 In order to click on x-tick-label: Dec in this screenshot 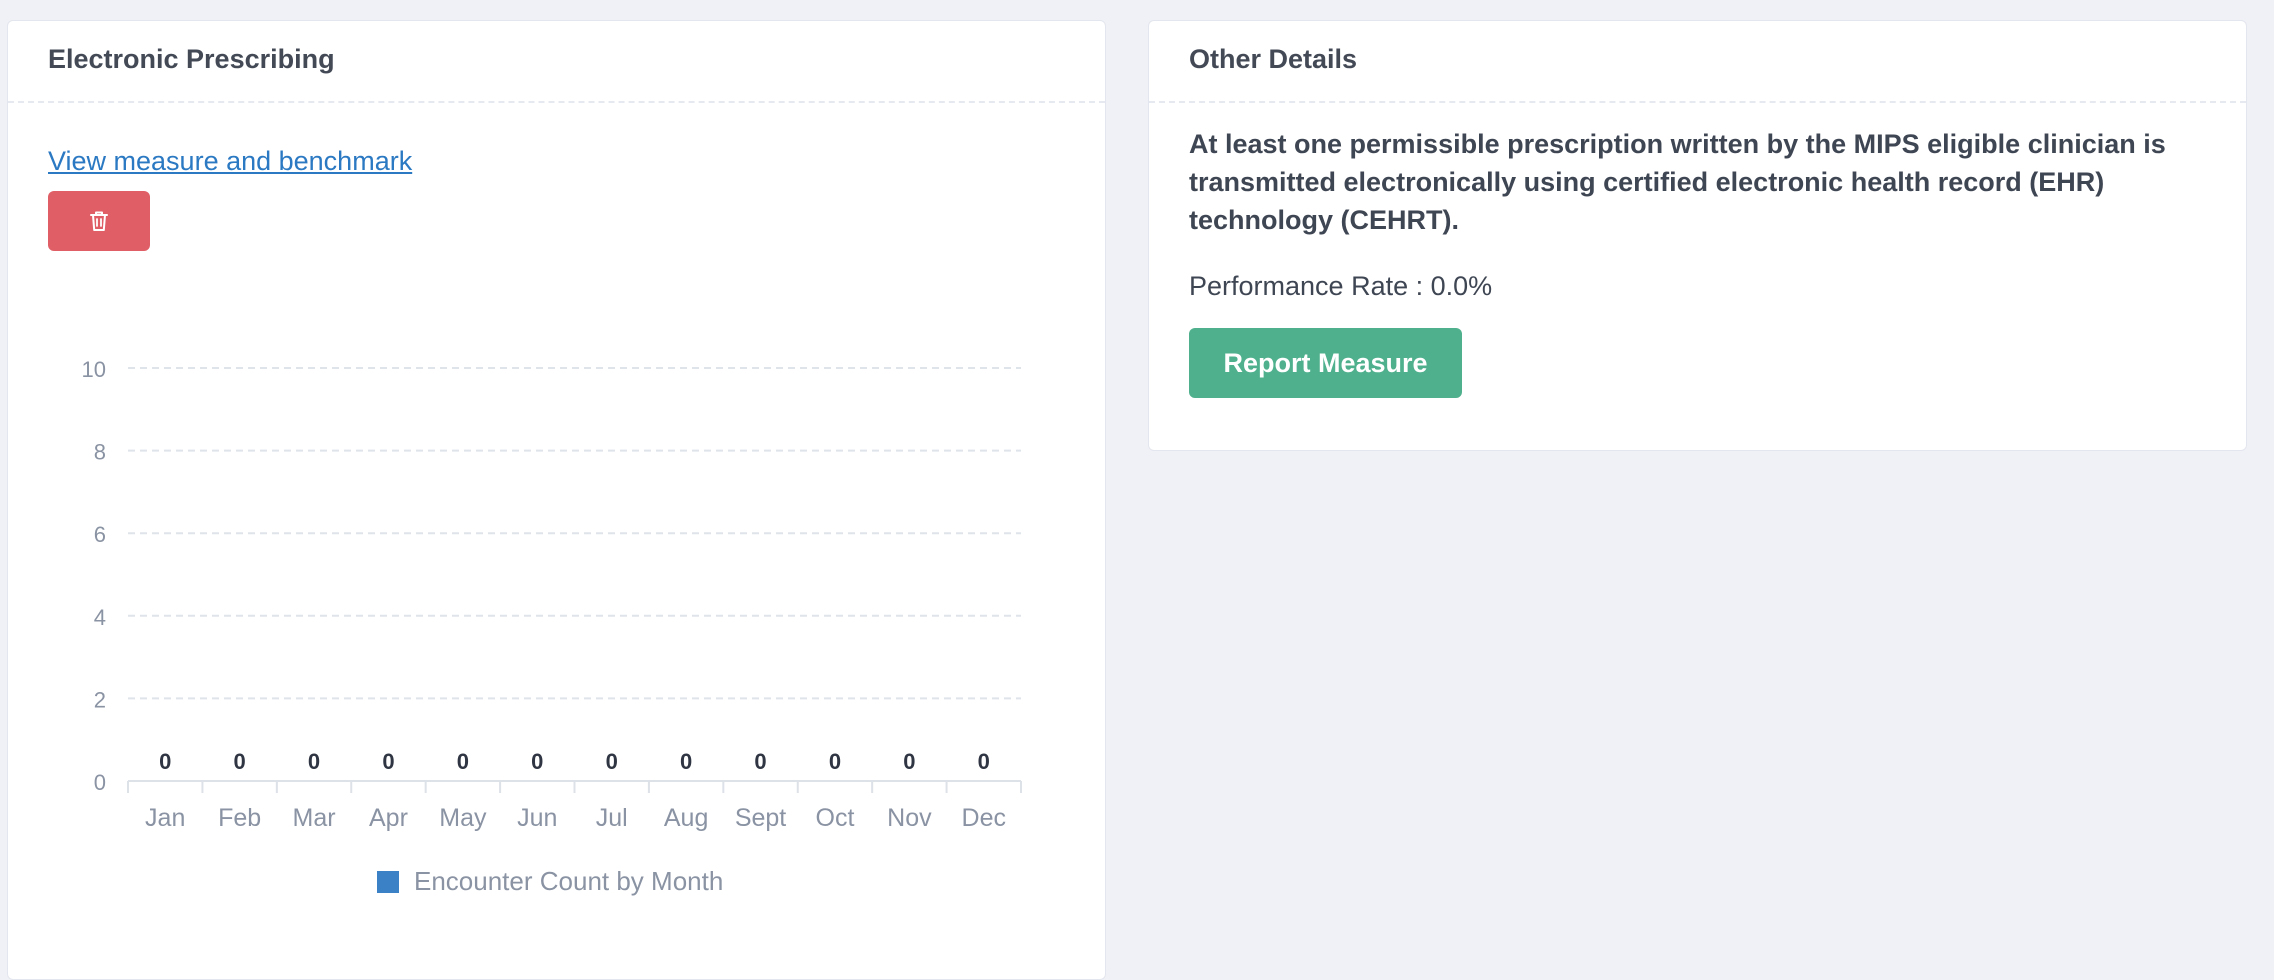, I will do `click(984, 818)`.